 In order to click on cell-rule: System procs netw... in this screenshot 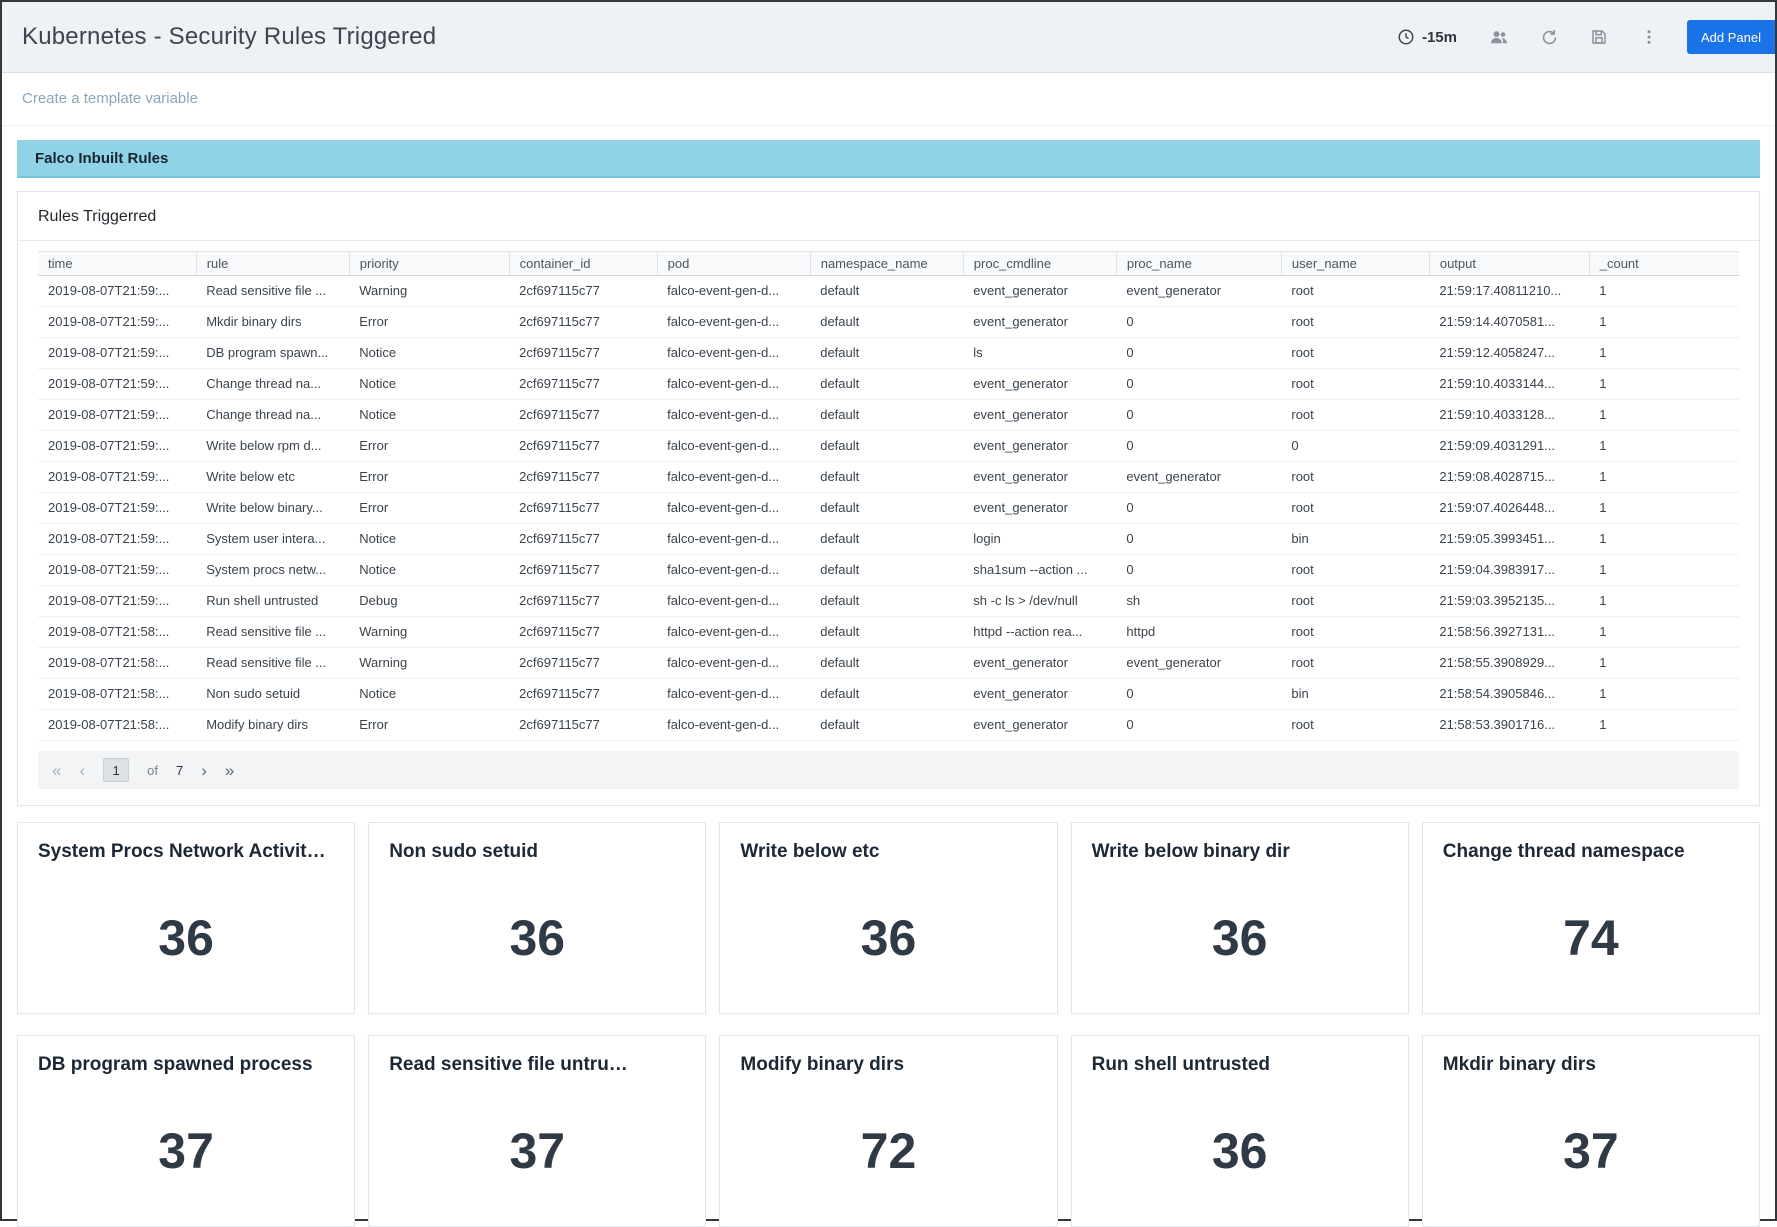, I will do `click(273, 570)`.